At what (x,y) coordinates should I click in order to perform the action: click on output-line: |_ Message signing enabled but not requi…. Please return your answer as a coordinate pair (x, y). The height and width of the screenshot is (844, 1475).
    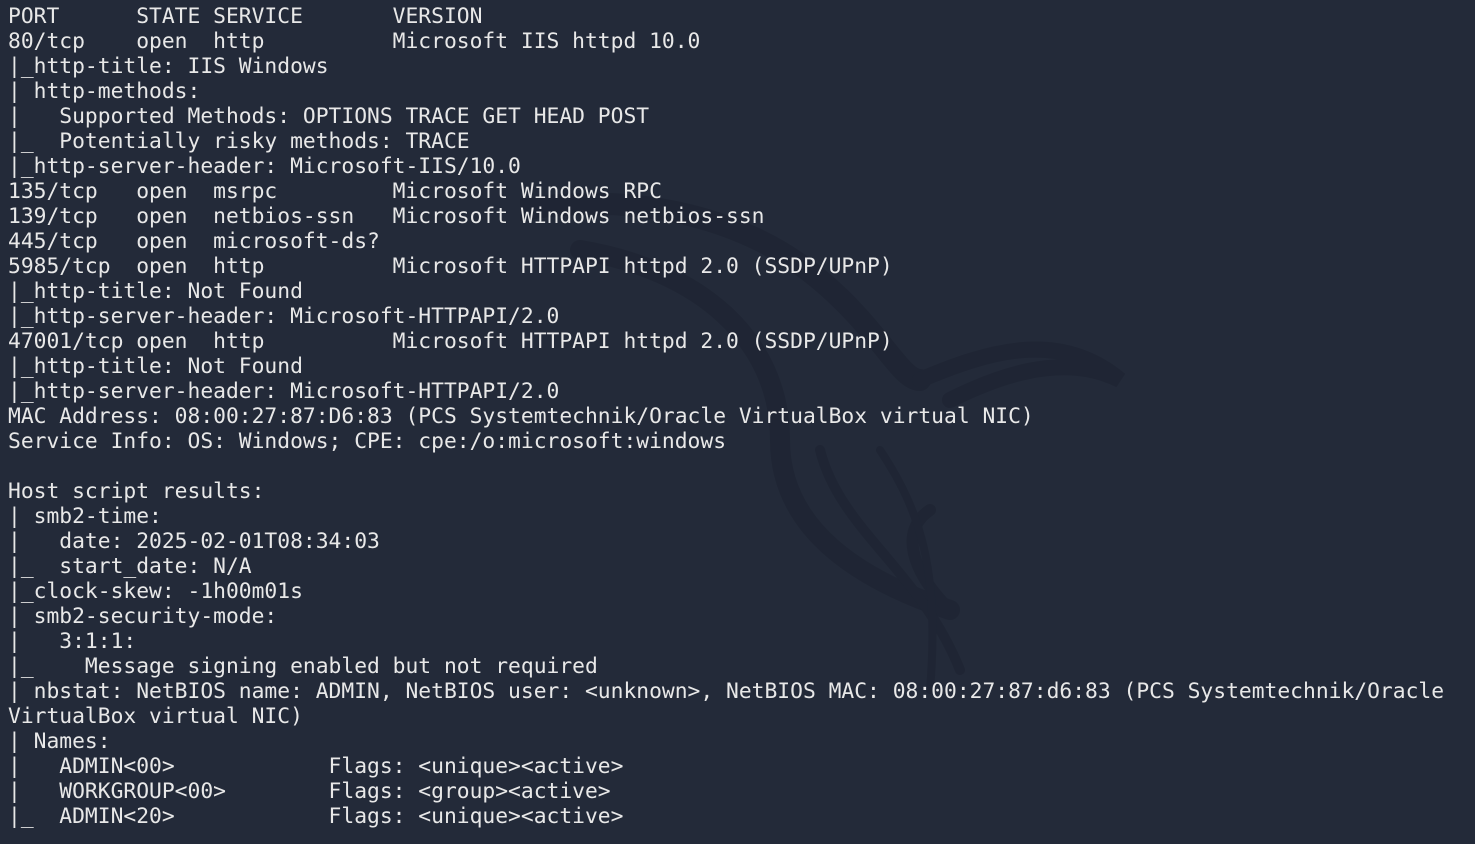
    Looking at the image, I should click on (303, 666).